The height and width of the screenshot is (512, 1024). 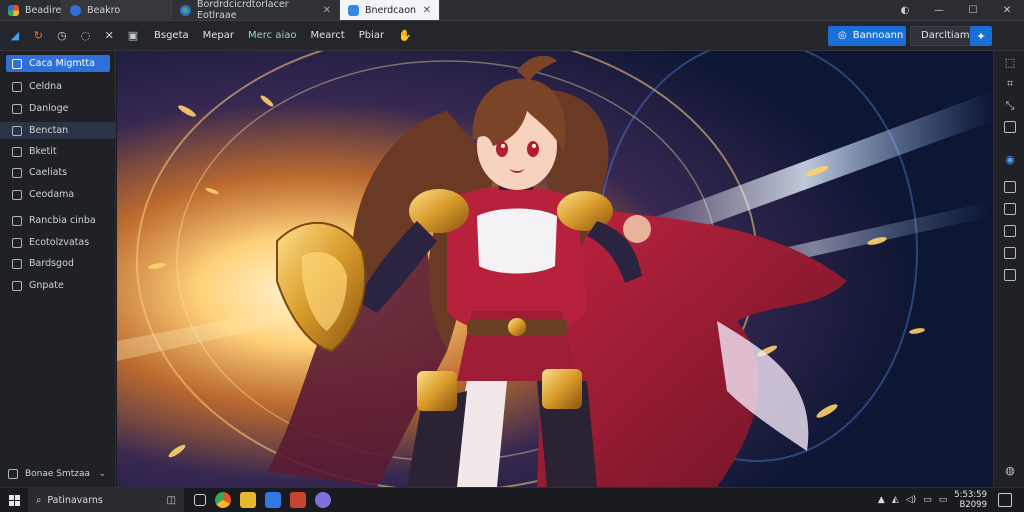 What do you see at coordinates (200, 500) in the screenshot?
I see `task-view-icon` at bounding box center [200, 500].